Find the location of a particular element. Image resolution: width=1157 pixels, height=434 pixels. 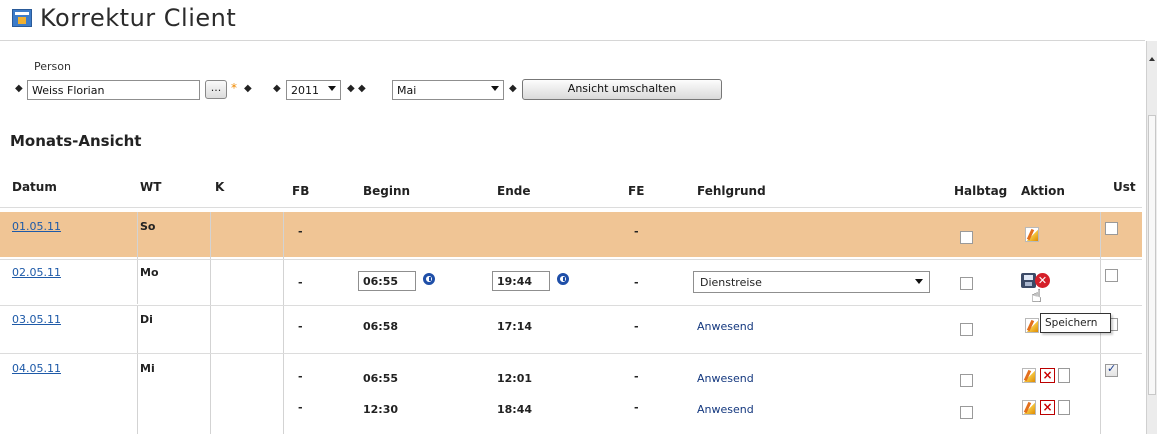

scroll-thumb is located at coordinates (1152, 255).